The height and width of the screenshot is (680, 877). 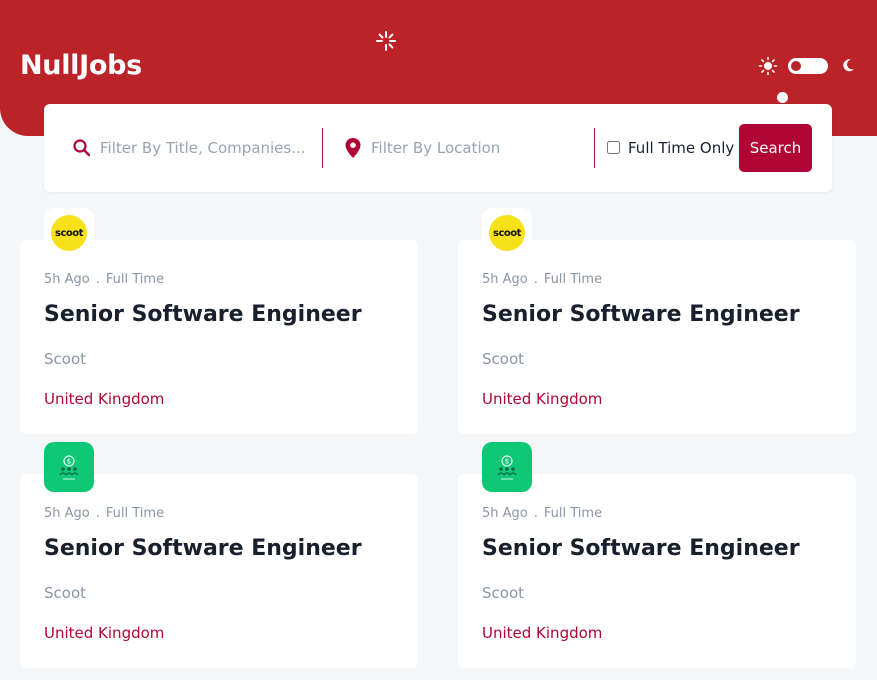 I want to click on location-pin-icon, so click(x=353, y=148).